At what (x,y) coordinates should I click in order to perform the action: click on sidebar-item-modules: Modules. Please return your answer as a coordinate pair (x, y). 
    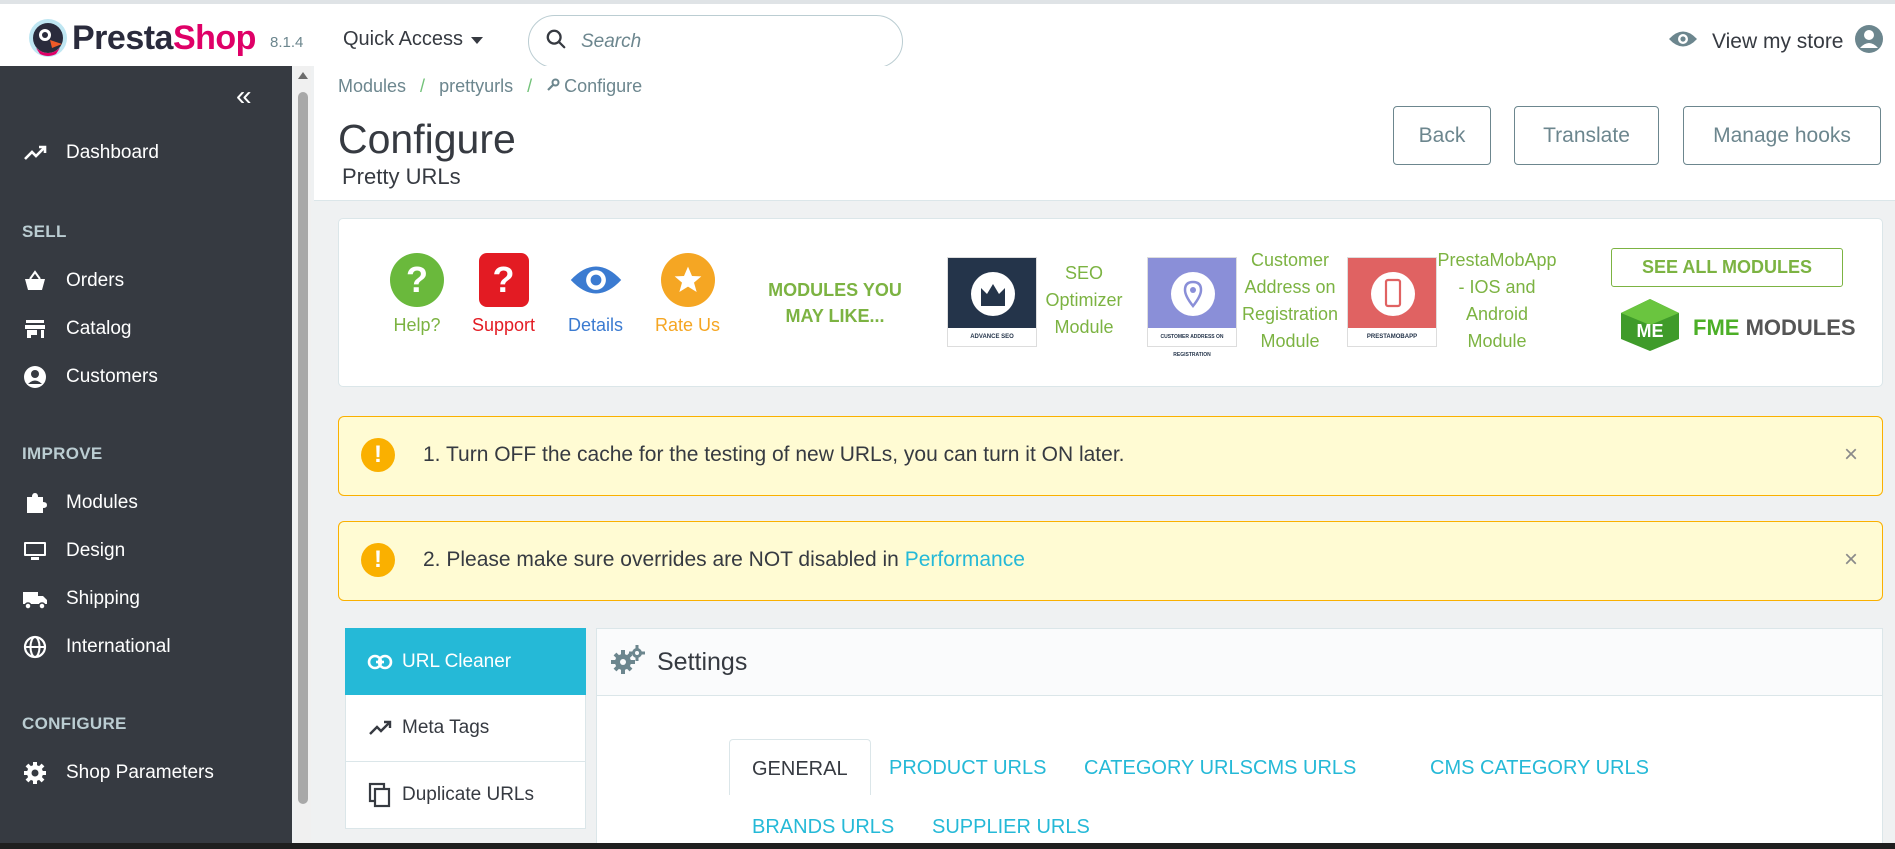
    Looking at the image, I should click on (80, 503).